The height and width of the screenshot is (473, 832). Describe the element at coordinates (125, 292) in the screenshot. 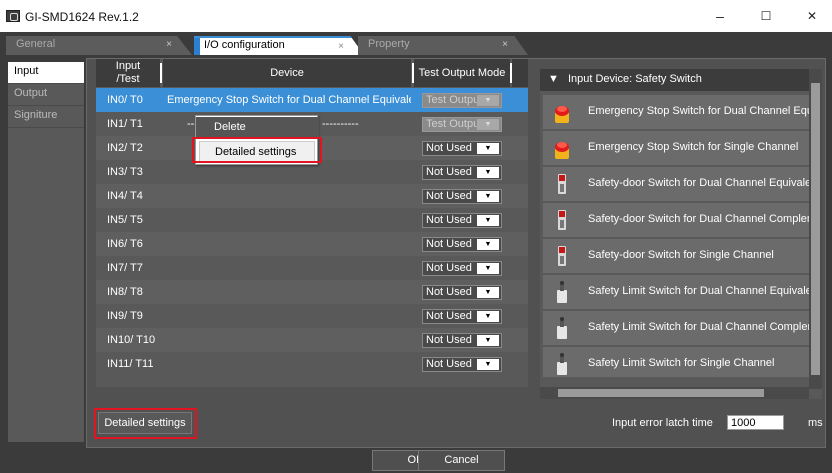

I see `row-io-label: IN8/ T8` at that location.